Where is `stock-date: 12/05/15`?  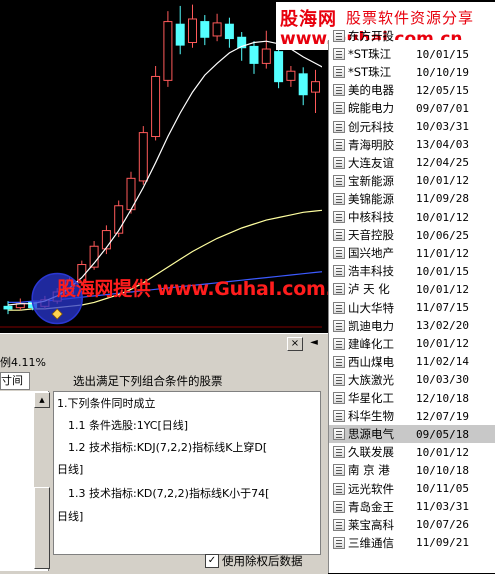 stock-date: 12/05/15 is located at coordinates (442, 90).